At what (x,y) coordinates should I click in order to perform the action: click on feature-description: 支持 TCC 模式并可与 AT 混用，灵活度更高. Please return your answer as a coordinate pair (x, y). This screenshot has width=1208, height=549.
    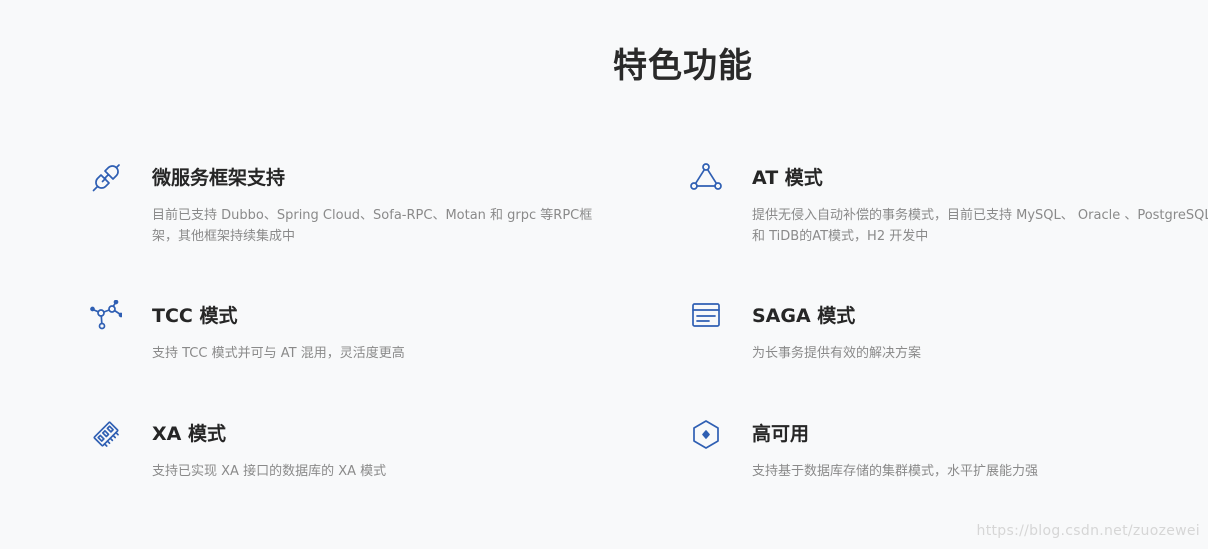
    Looking at the image, I should click on (278, 353).